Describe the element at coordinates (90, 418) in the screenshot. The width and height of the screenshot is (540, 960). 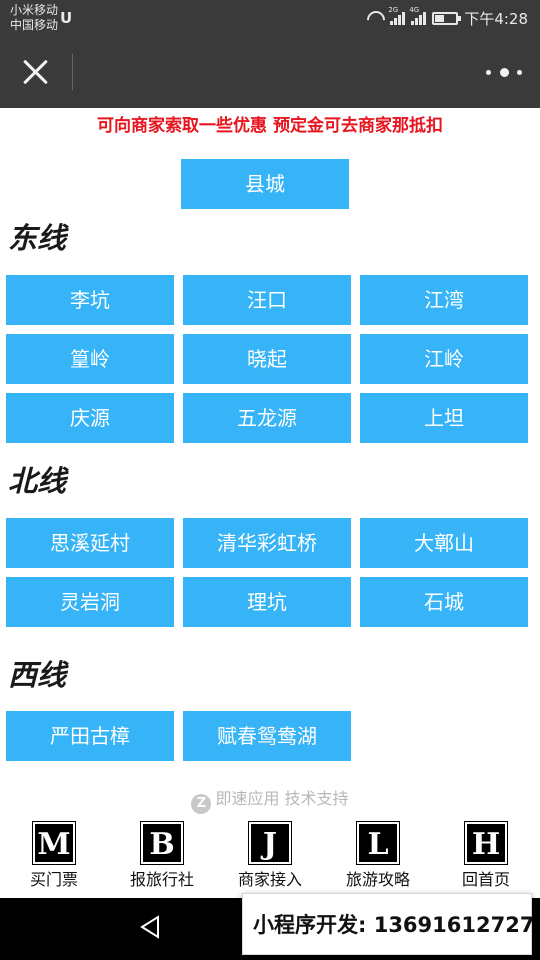
I see `spot-button: 庆源` at that location.